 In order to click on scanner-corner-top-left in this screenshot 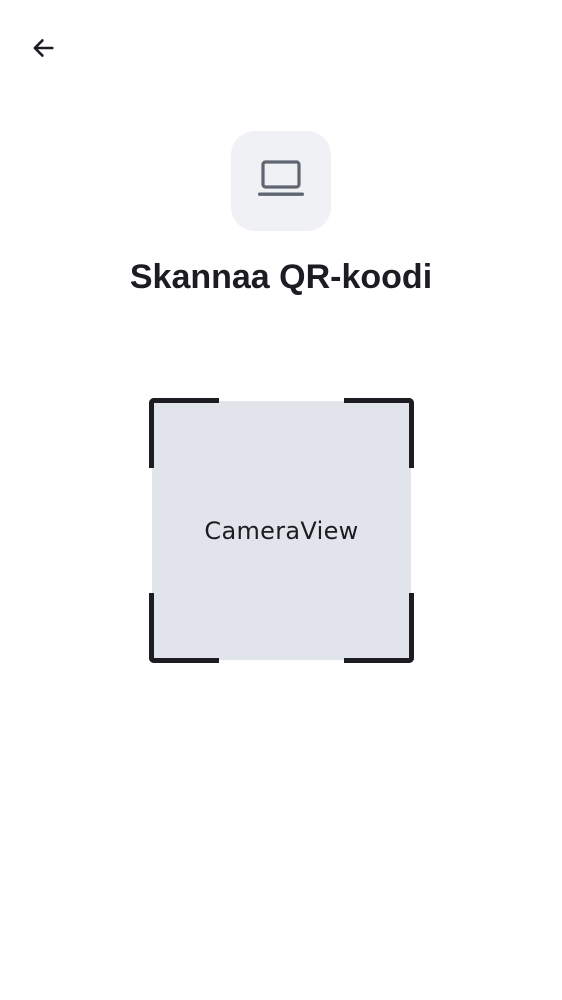, I will do `click(184, 433)`.